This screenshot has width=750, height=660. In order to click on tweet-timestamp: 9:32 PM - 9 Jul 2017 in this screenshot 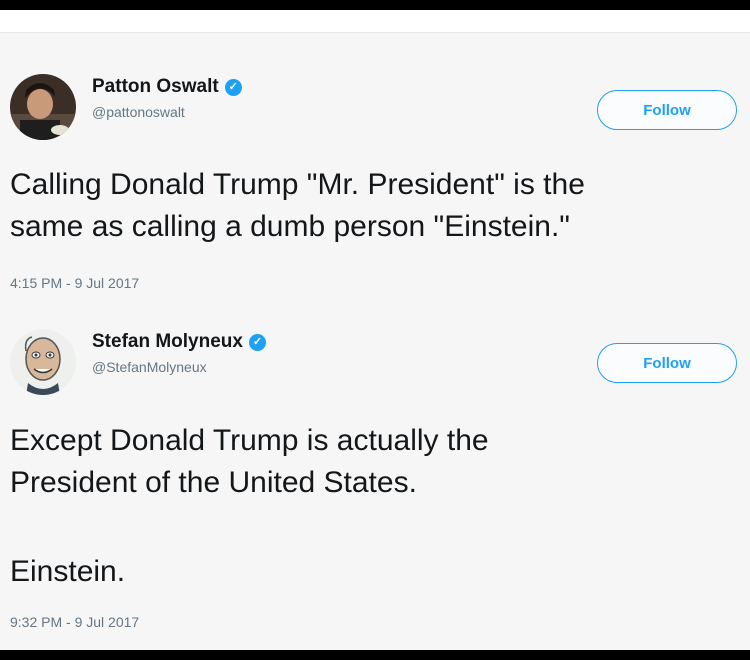, I will do `click(74, 622)`.